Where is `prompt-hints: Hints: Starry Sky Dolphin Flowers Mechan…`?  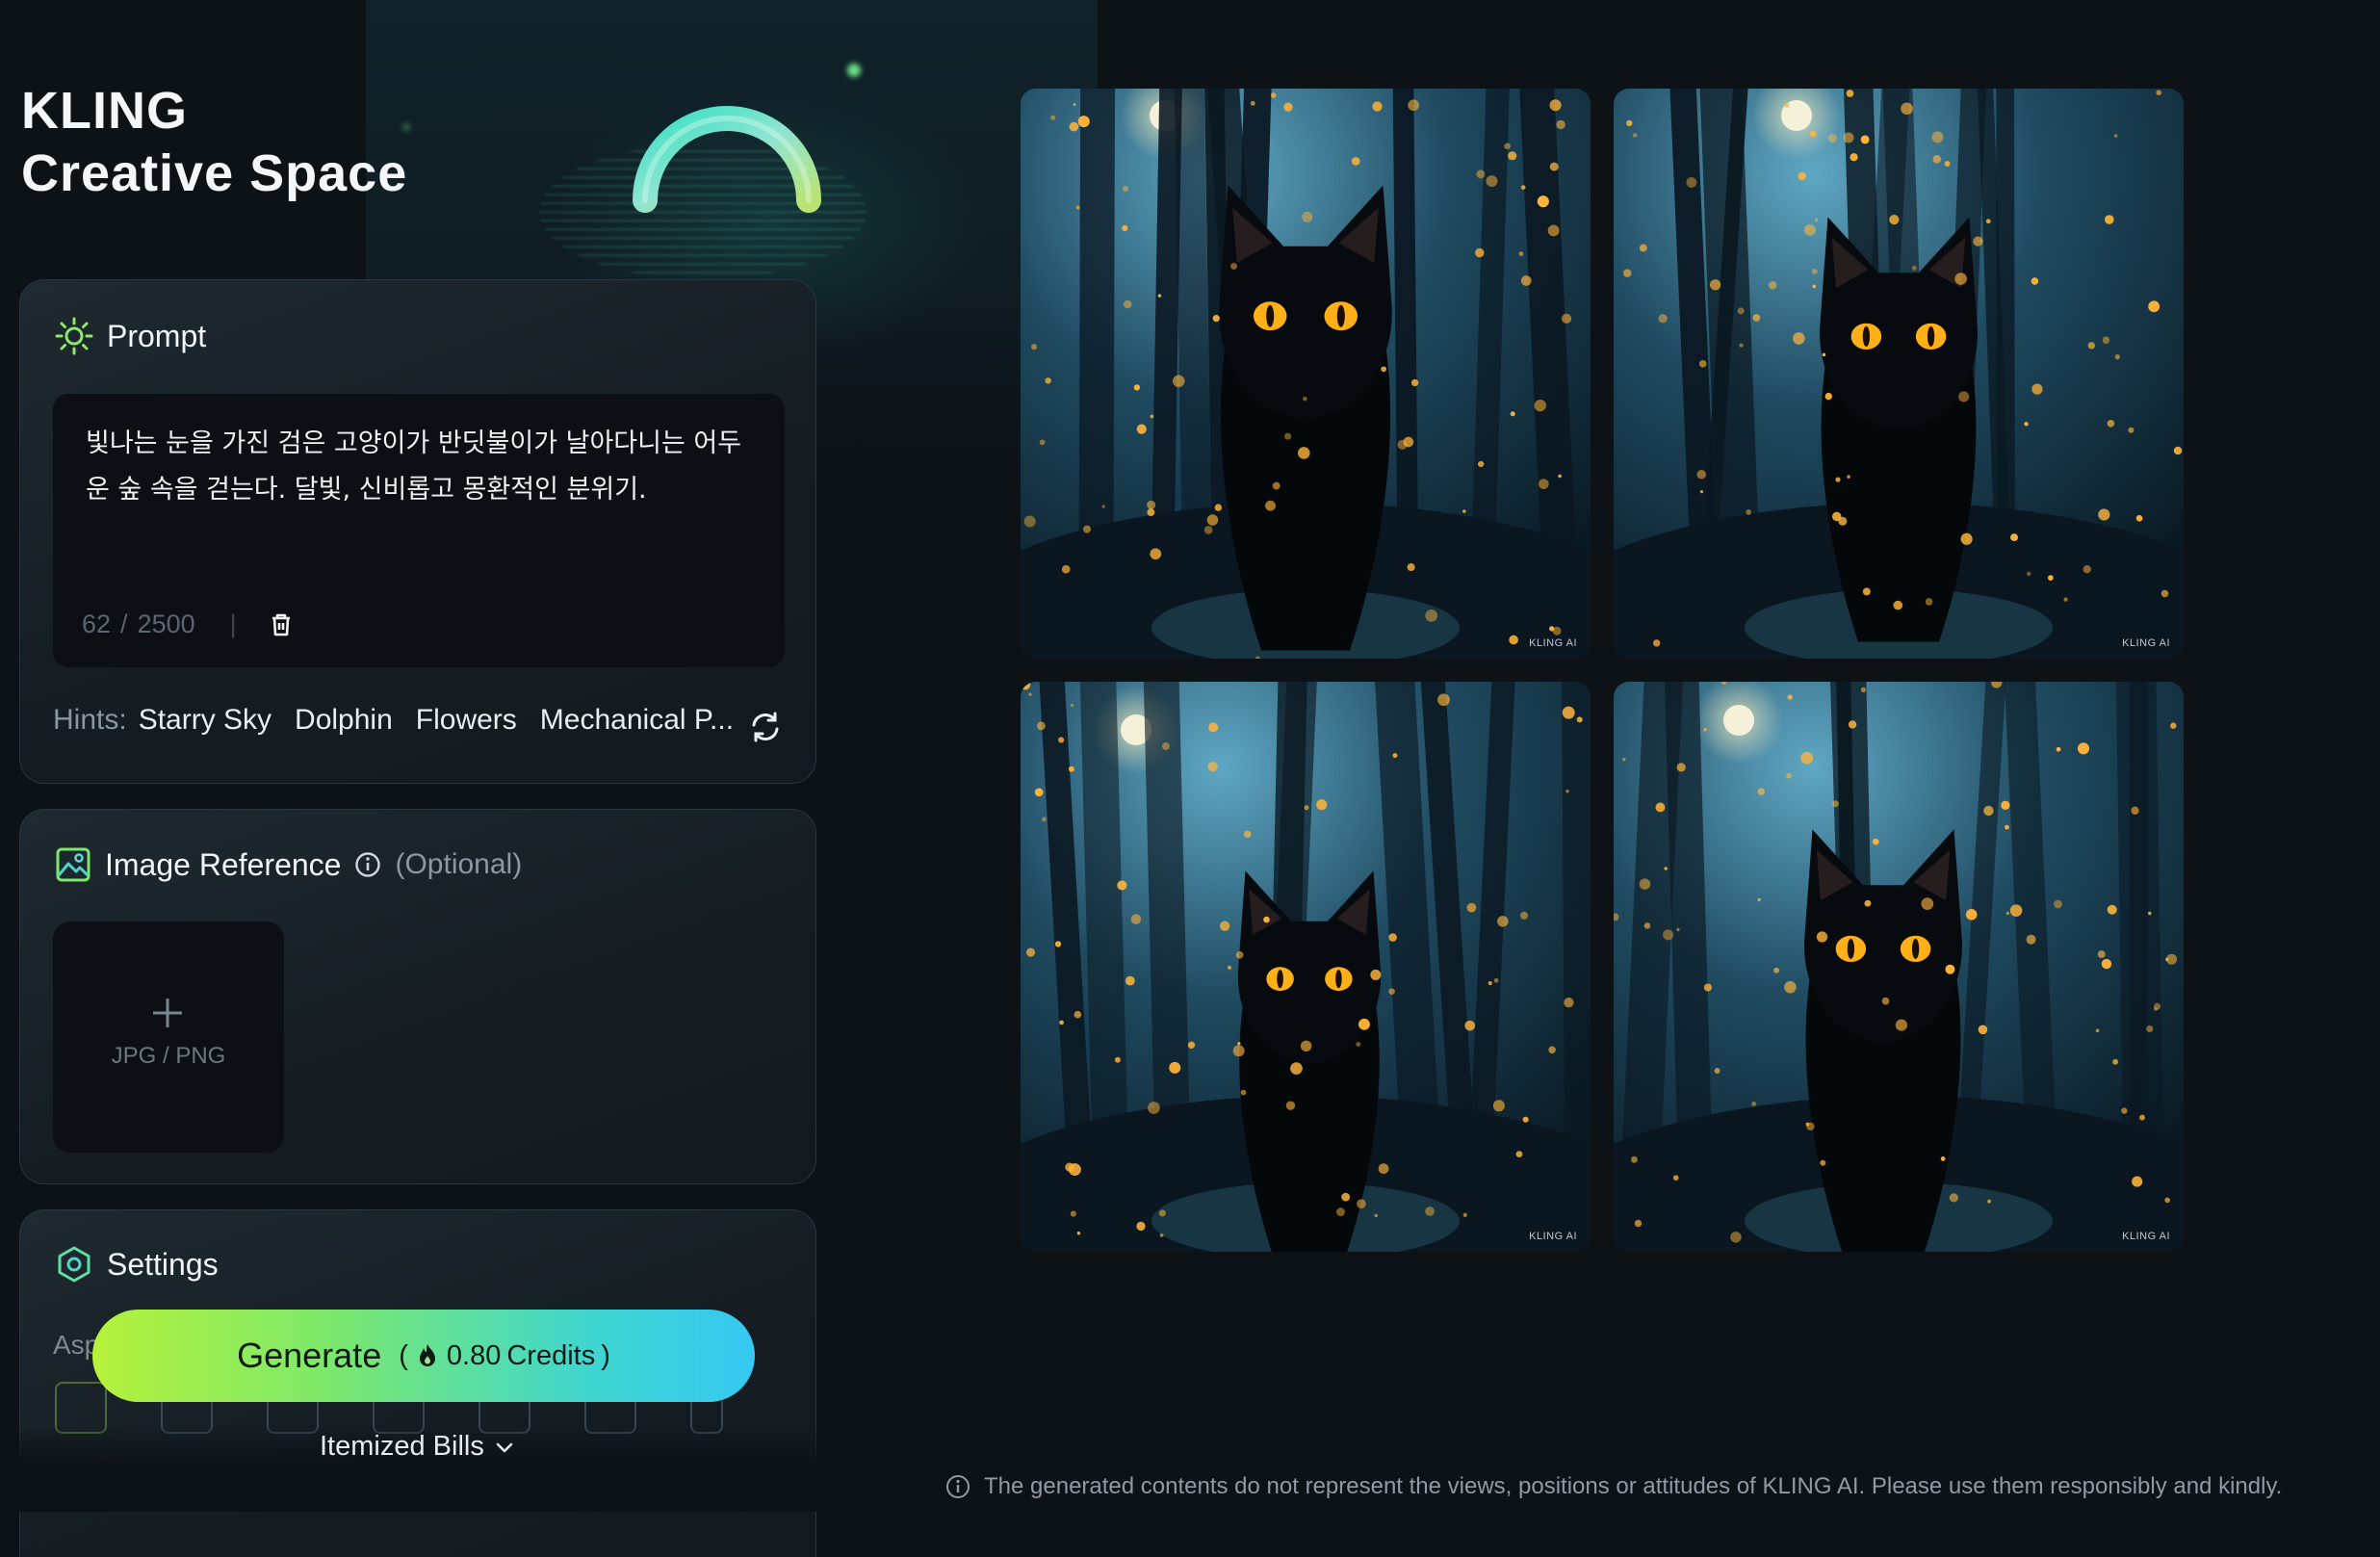
prompt-hints: Hints: Starry Sky Dolphin Flowers Mechan… is located at coordinates (405, 720).